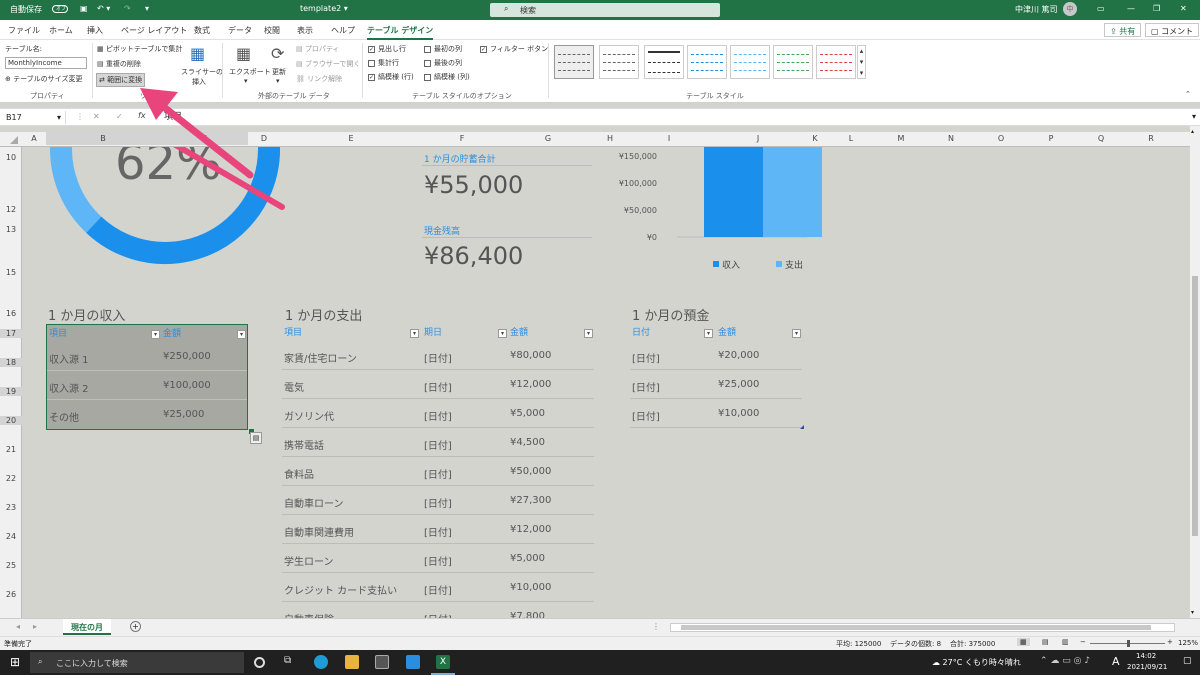 This screenshot has width=1200, height=675. I want to click on windows-start-icon: ⊞, so click(15, 662).